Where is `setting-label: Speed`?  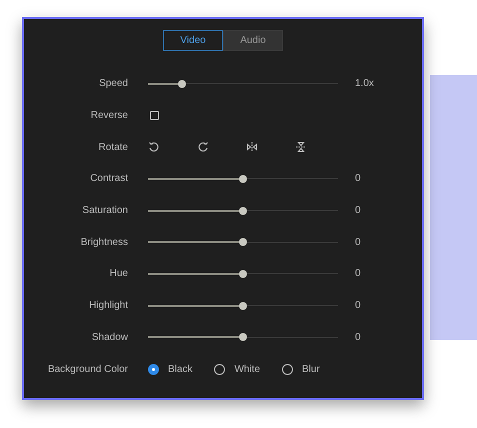
setting-label: Speed is located at coordinates (113, 84).